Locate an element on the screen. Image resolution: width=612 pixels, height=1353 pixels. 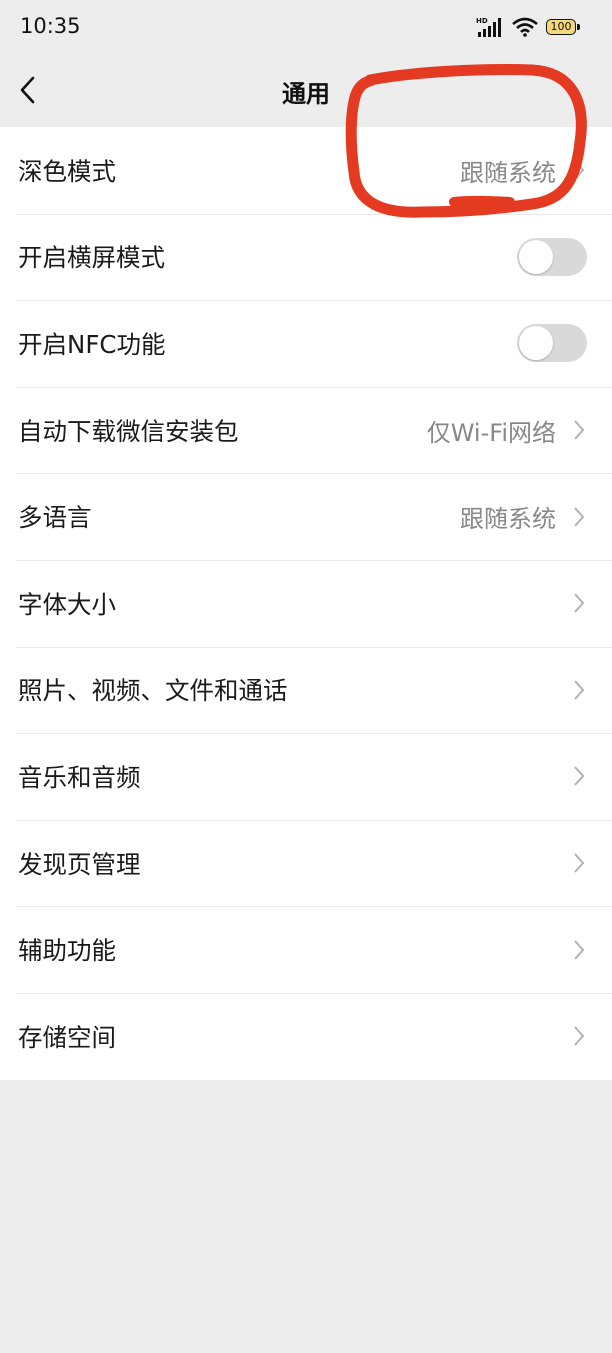
navigation-bar: 通用 is located at coordinates (306, 91).